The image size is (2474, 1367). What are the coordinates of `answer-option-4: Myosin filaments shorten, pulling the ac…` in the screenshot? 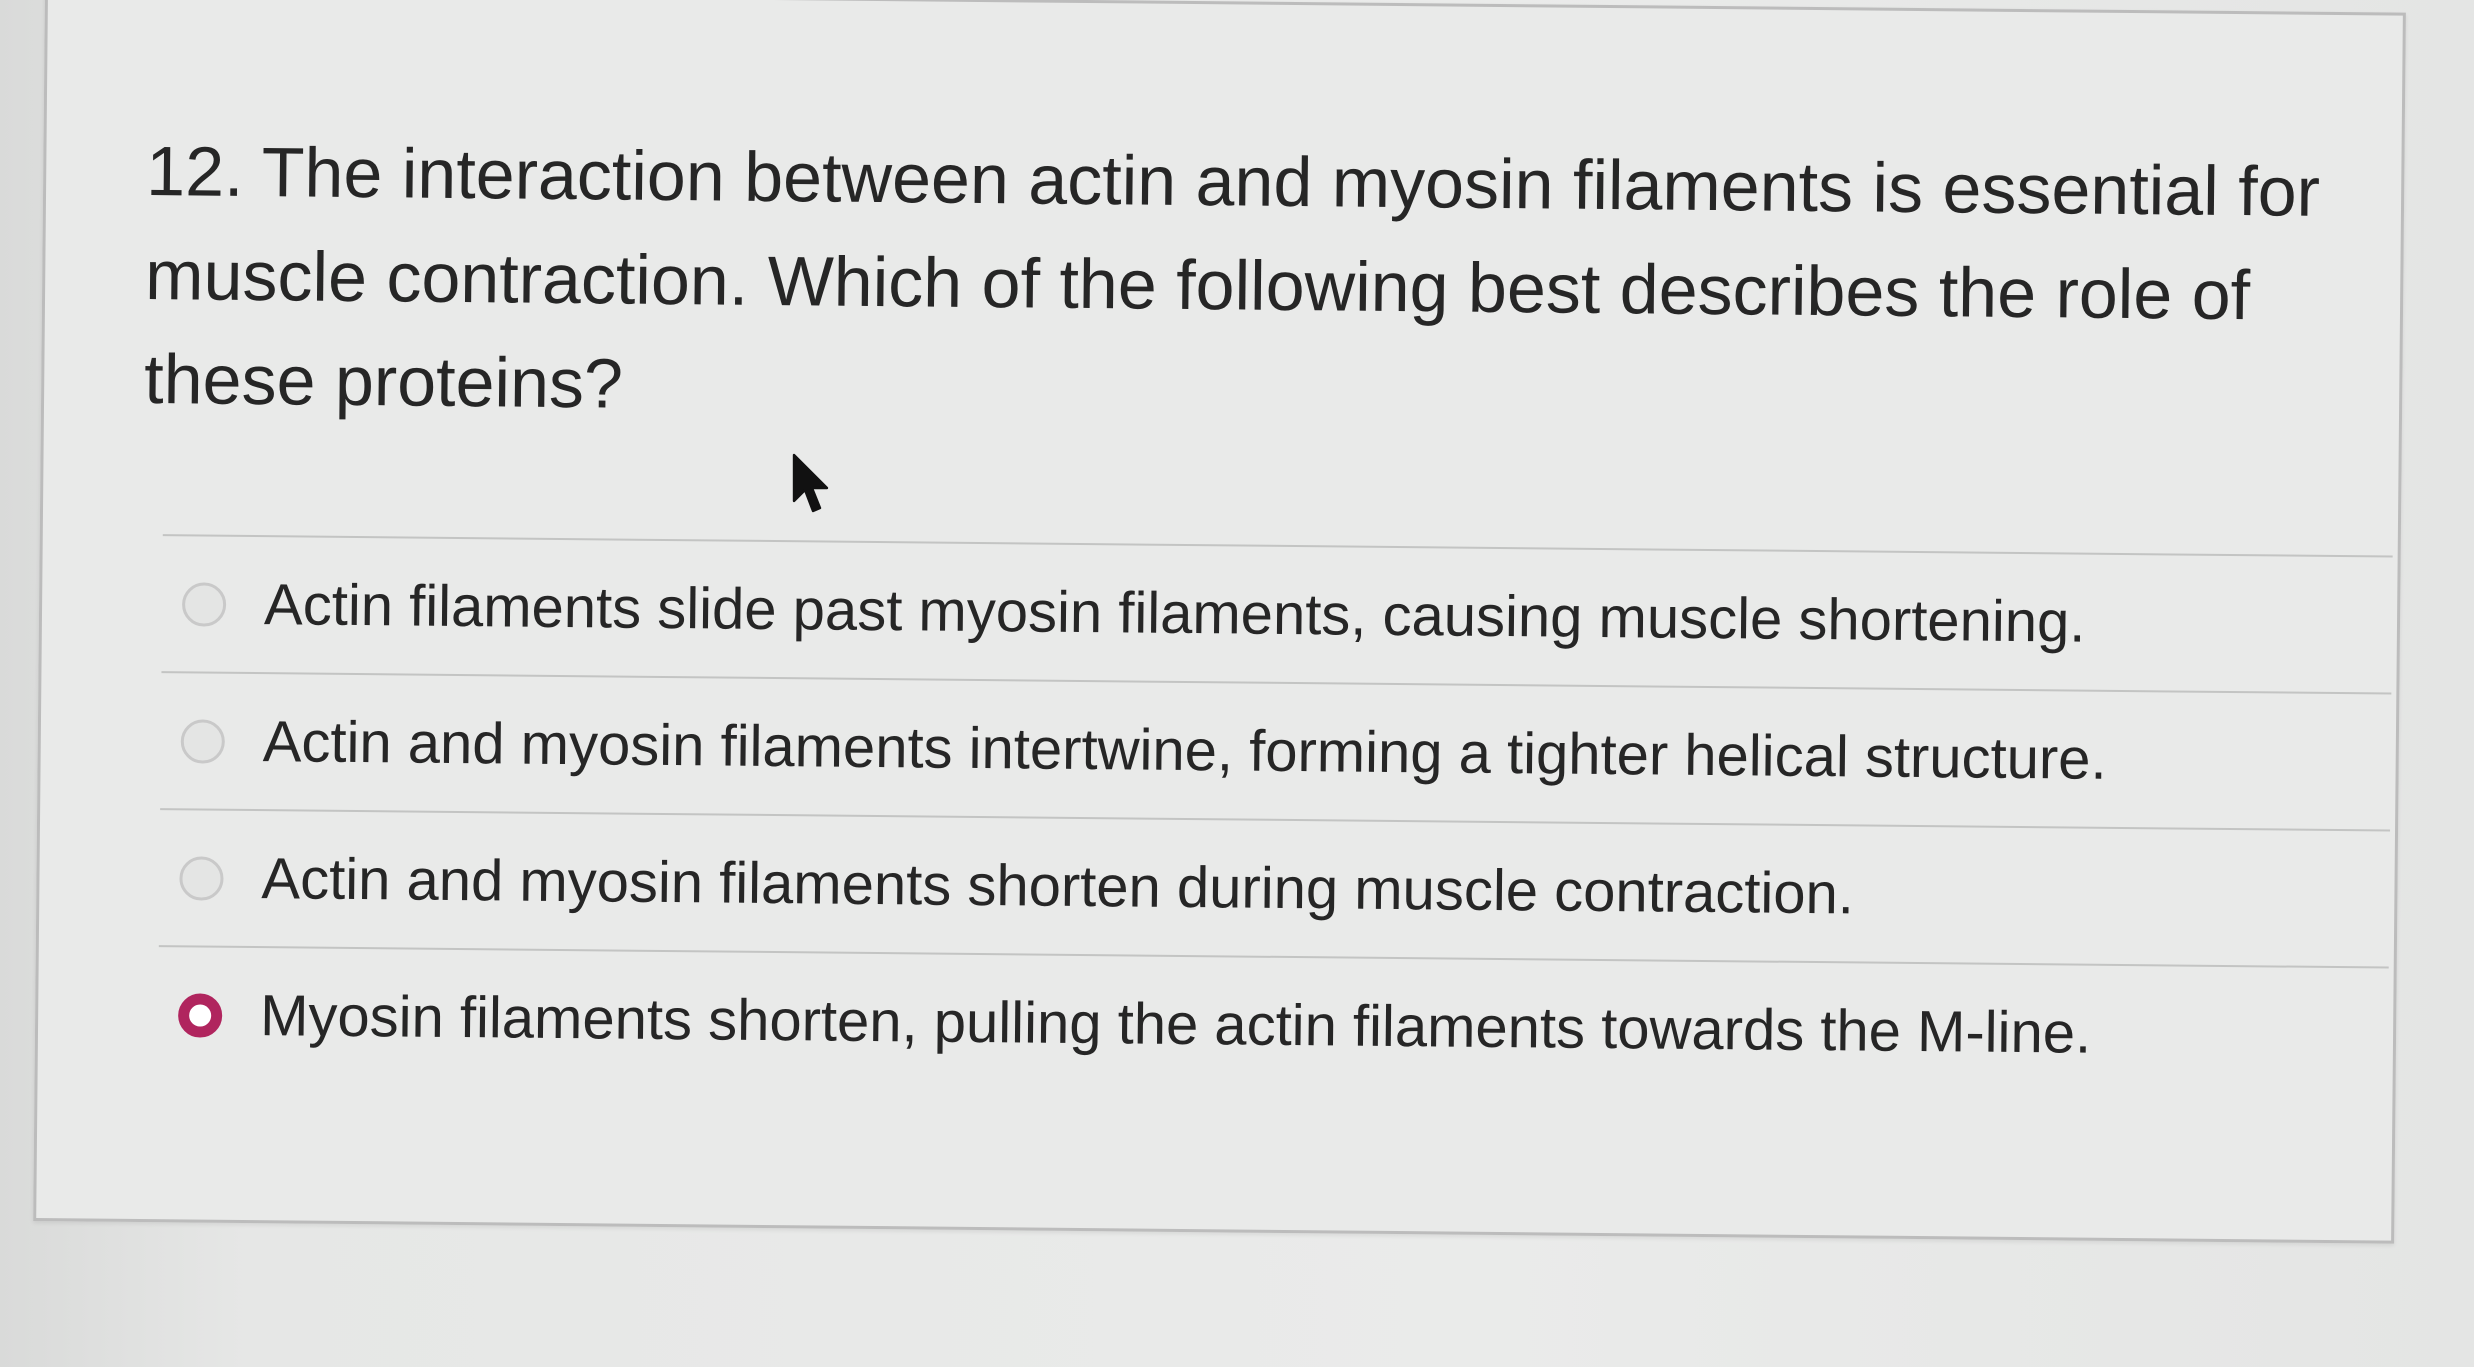 It's located at (1273, 1025).